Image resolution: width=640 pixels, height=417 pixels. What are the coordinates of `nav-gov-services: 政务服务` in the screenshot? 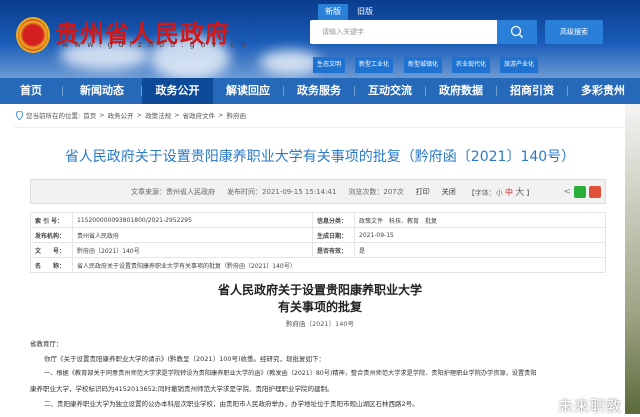 It's located at (319, 91).